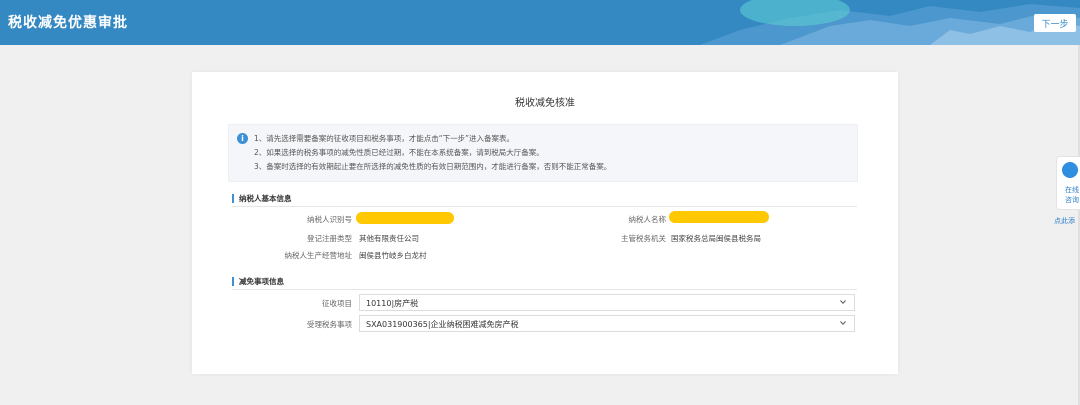 This screenshot has width=1080, height=405. Describe the element at coordinates (647, 219) in the screenshot. I see `taxpayer-name-label: 纳税人名称` at that location.